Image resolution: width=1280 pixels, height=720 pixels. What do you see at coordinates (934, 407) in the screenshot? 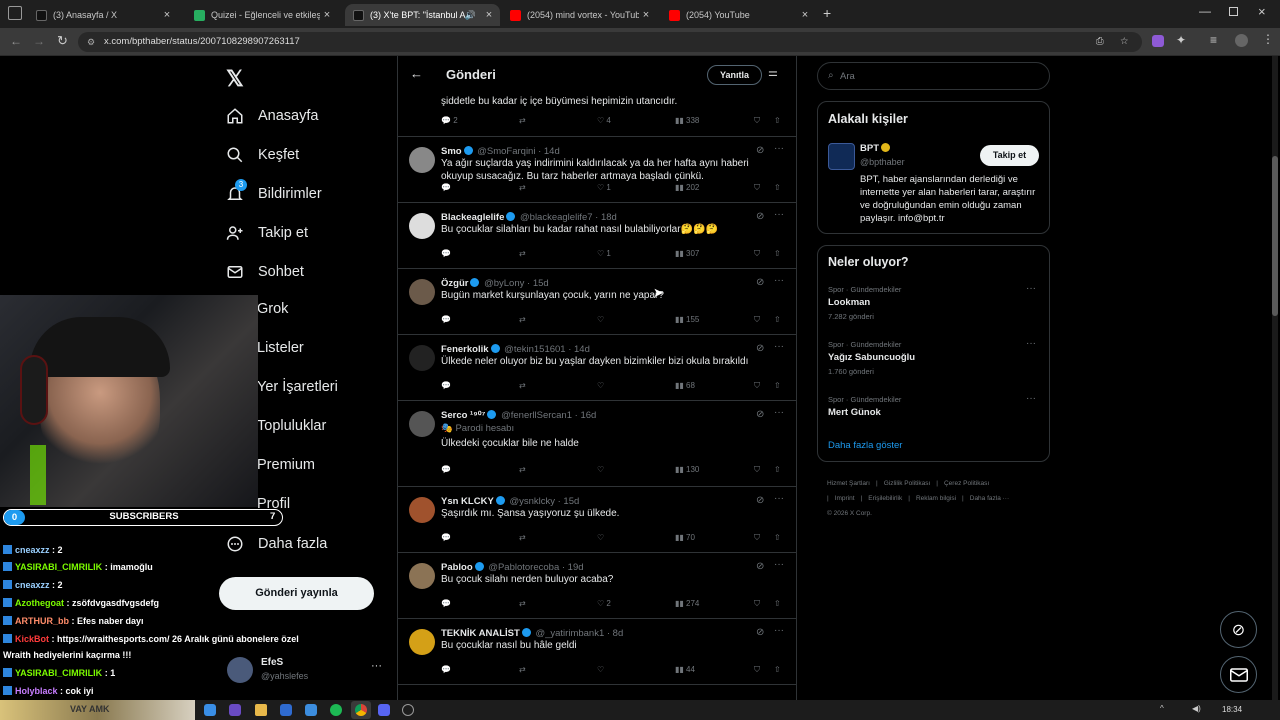
I see `trend-item: Spor · Gündemdekiler Mert Günok ···` at bounding box center [934, 407].